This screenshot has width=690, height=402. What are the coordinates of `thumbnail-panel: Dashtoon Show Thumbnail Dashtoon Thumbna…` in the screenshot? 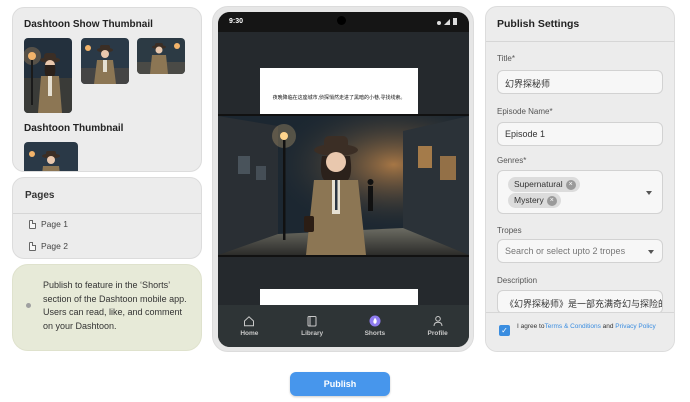 It's located at (107, 89).